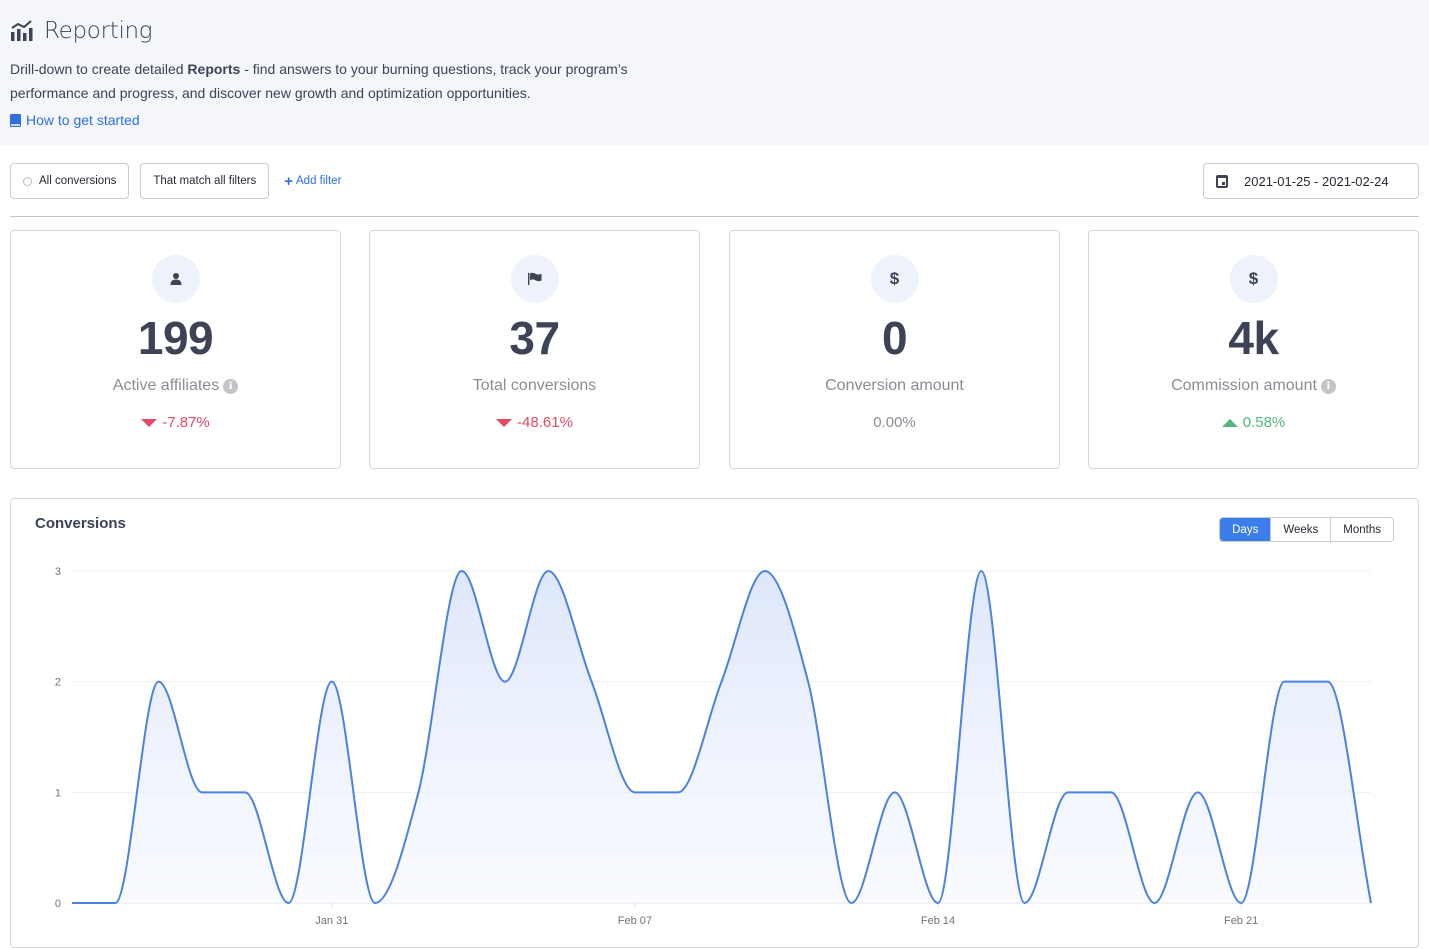  I want to click on stat-label-text: Total conversions, so click(534, 385).